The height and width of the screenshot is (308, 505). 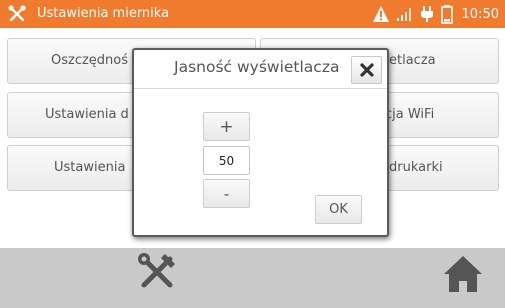 I want to click on clock-time: 10:50, so click(x=480, y=14).